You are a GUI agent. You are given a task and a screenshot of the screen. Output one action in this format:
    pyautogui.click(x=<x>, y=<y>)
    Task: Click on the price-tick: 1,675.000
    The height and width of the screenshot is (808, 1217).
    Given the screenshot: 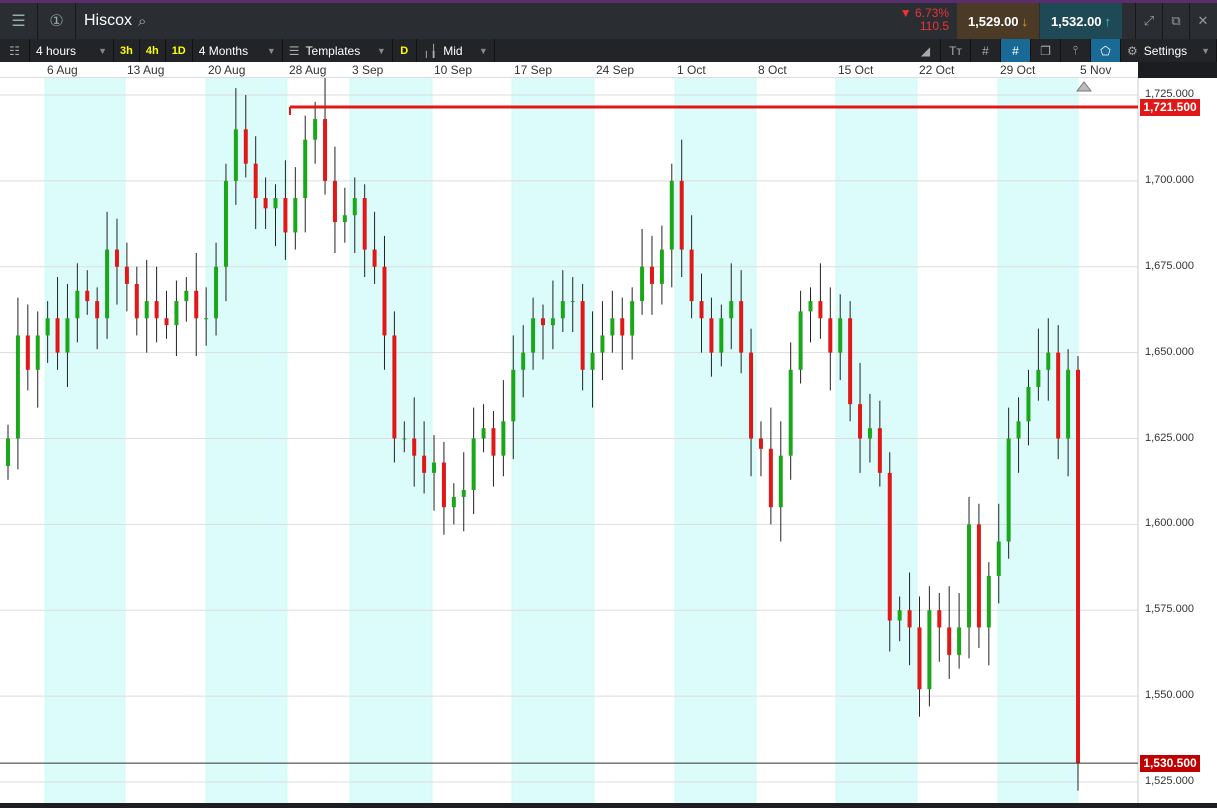 What is the action you would take?
    pyautogui.click(x=1169, y=265)
    